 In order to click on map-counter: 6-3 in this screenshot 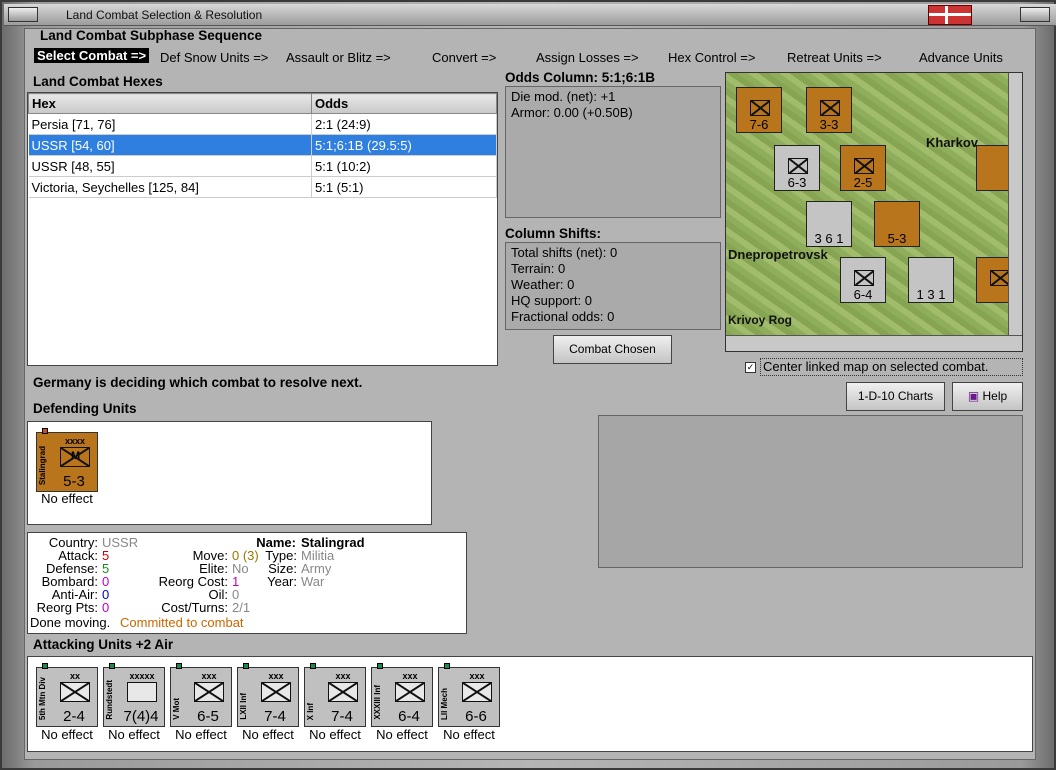, I will do `click(797, 168)`.